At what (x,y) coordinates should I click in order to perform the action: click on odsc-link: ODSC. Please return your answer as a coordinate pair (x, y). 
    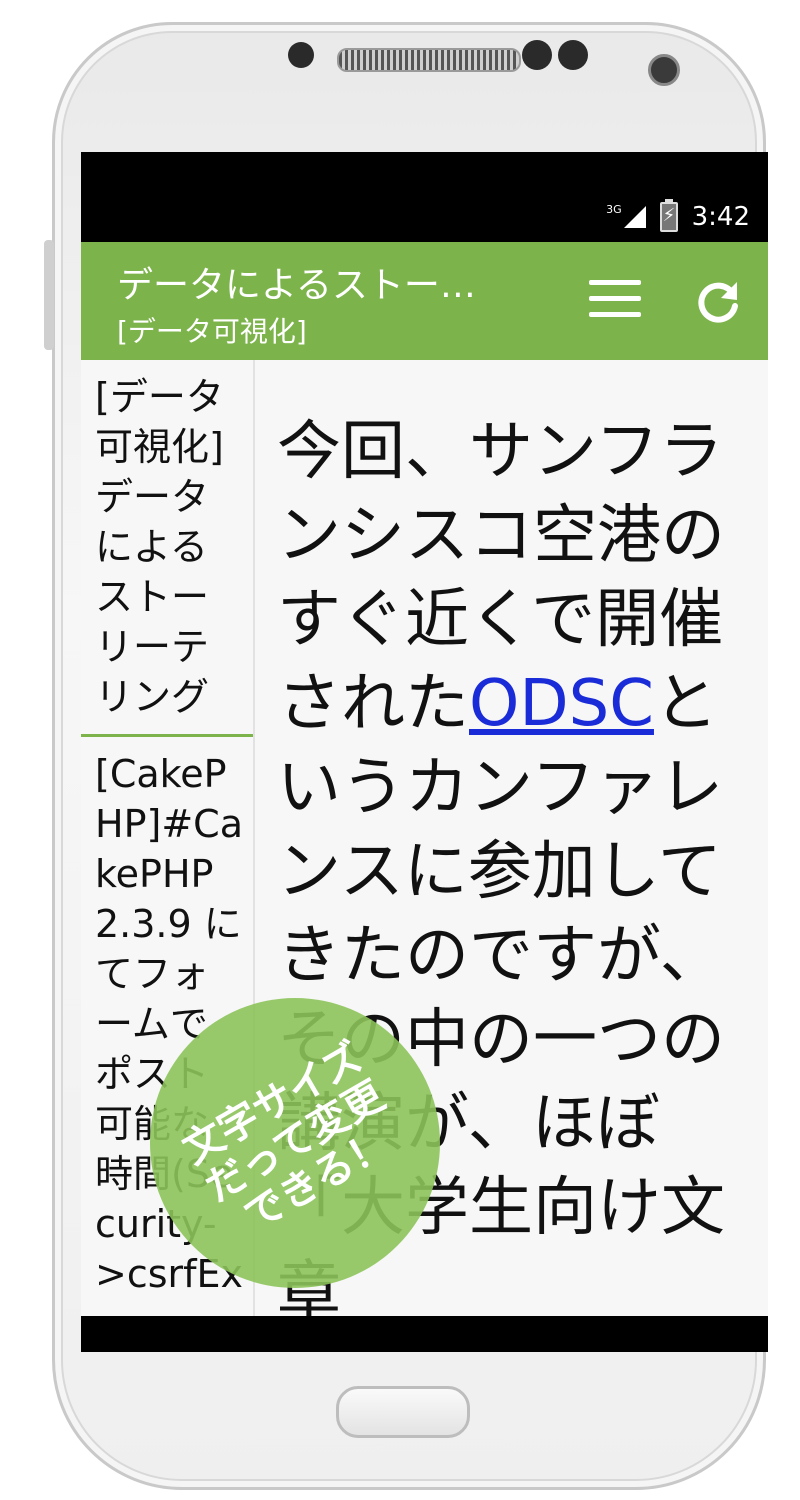
    Looking at the image, I should click on (561, 704).